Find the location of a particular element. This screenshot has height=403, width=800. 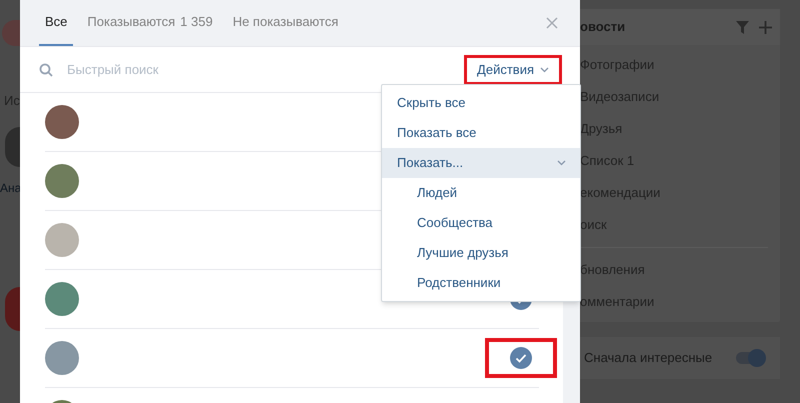

menu-item: Скрыть все is located at coordinates (481, 103).